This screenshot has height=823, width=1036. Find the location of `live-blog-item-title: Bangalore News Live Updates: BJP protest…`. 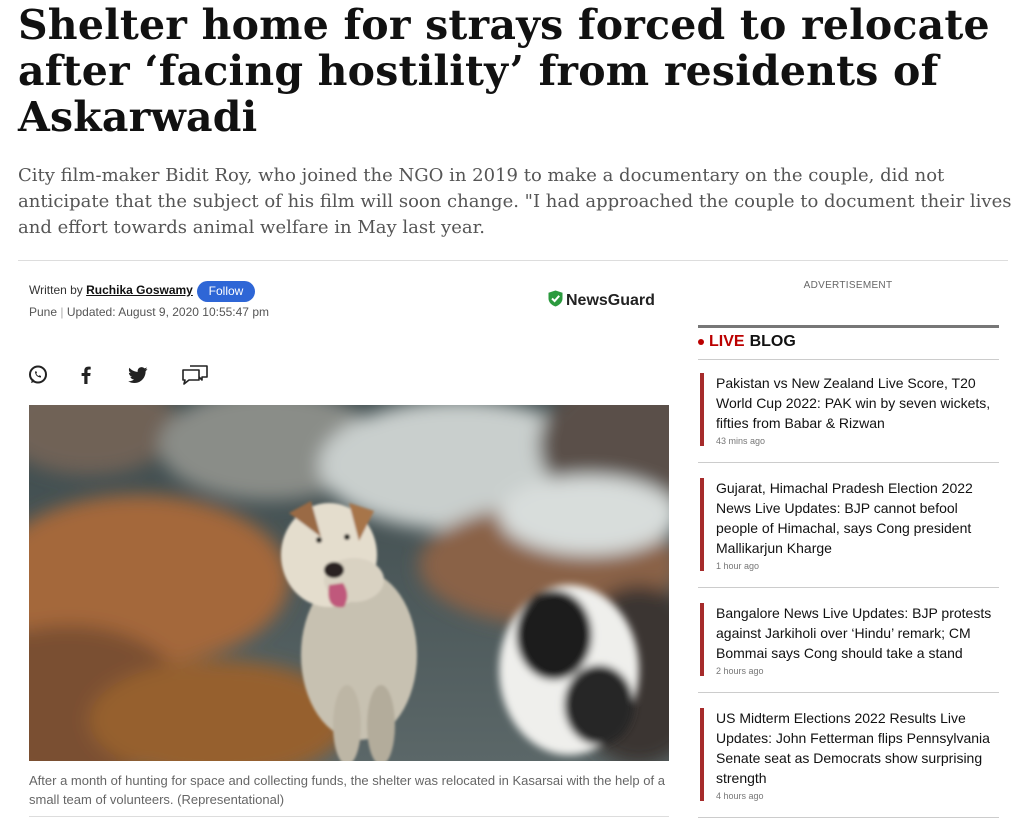

live-blog-item-title: Bangalore News Live Updates: BJP protest… is located at coordinates (856, 633).